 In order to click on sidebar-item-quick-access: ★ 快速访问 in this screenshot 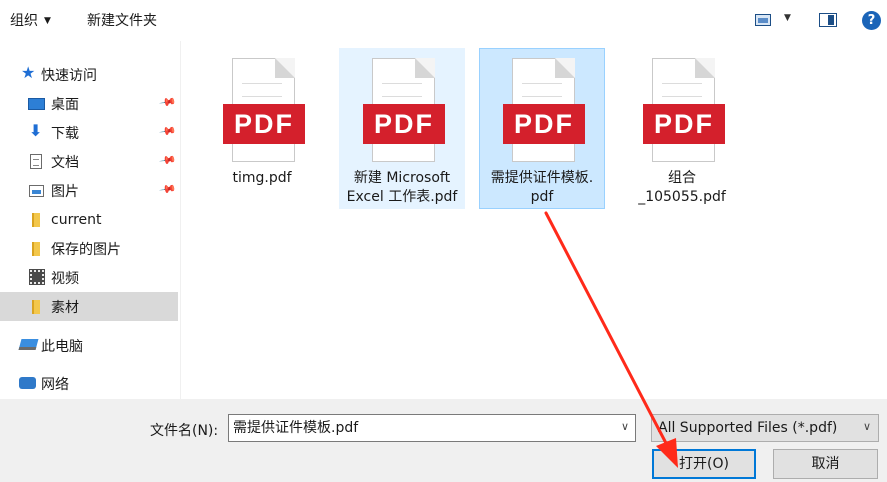, I will do `click(89, 74)`.